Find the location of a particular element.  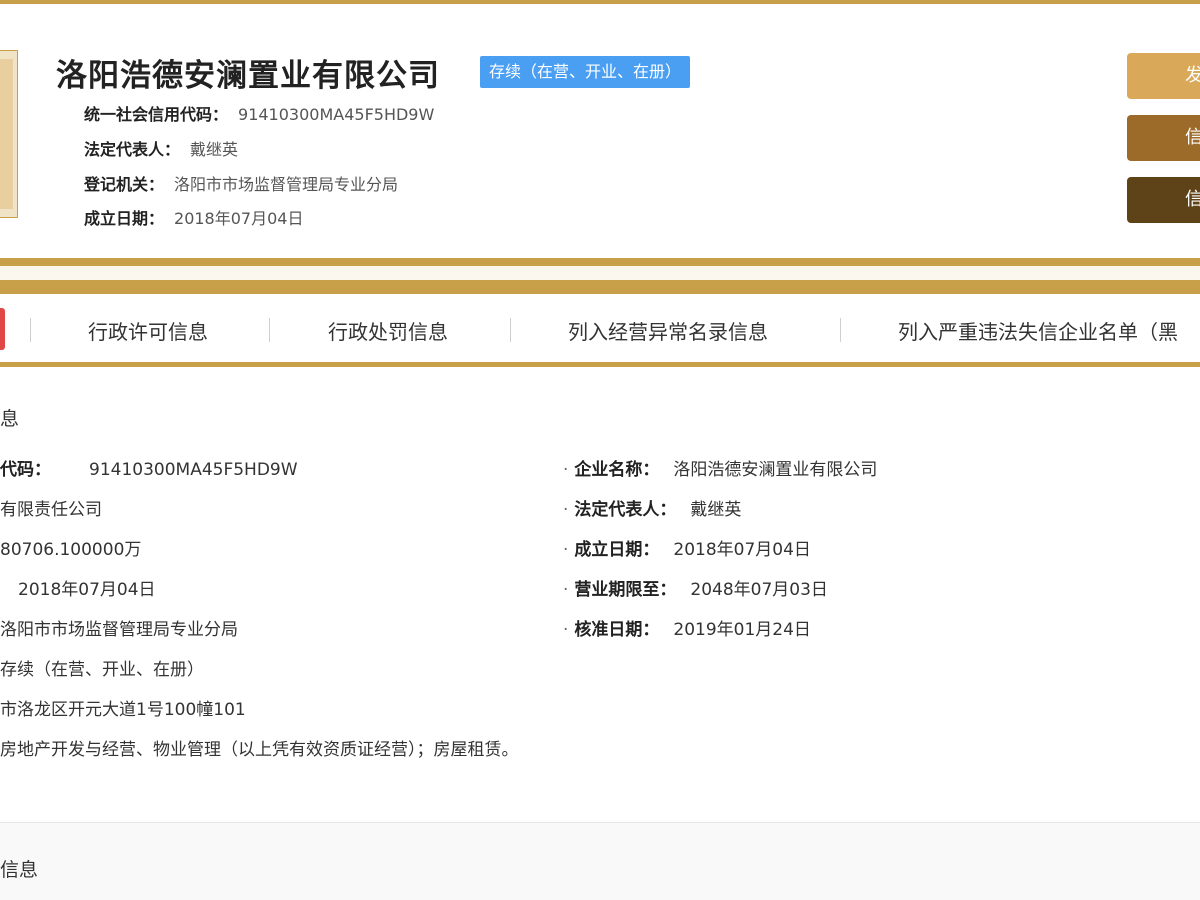

info-value: 有限责任公司 is located at coordinates (51, 510).